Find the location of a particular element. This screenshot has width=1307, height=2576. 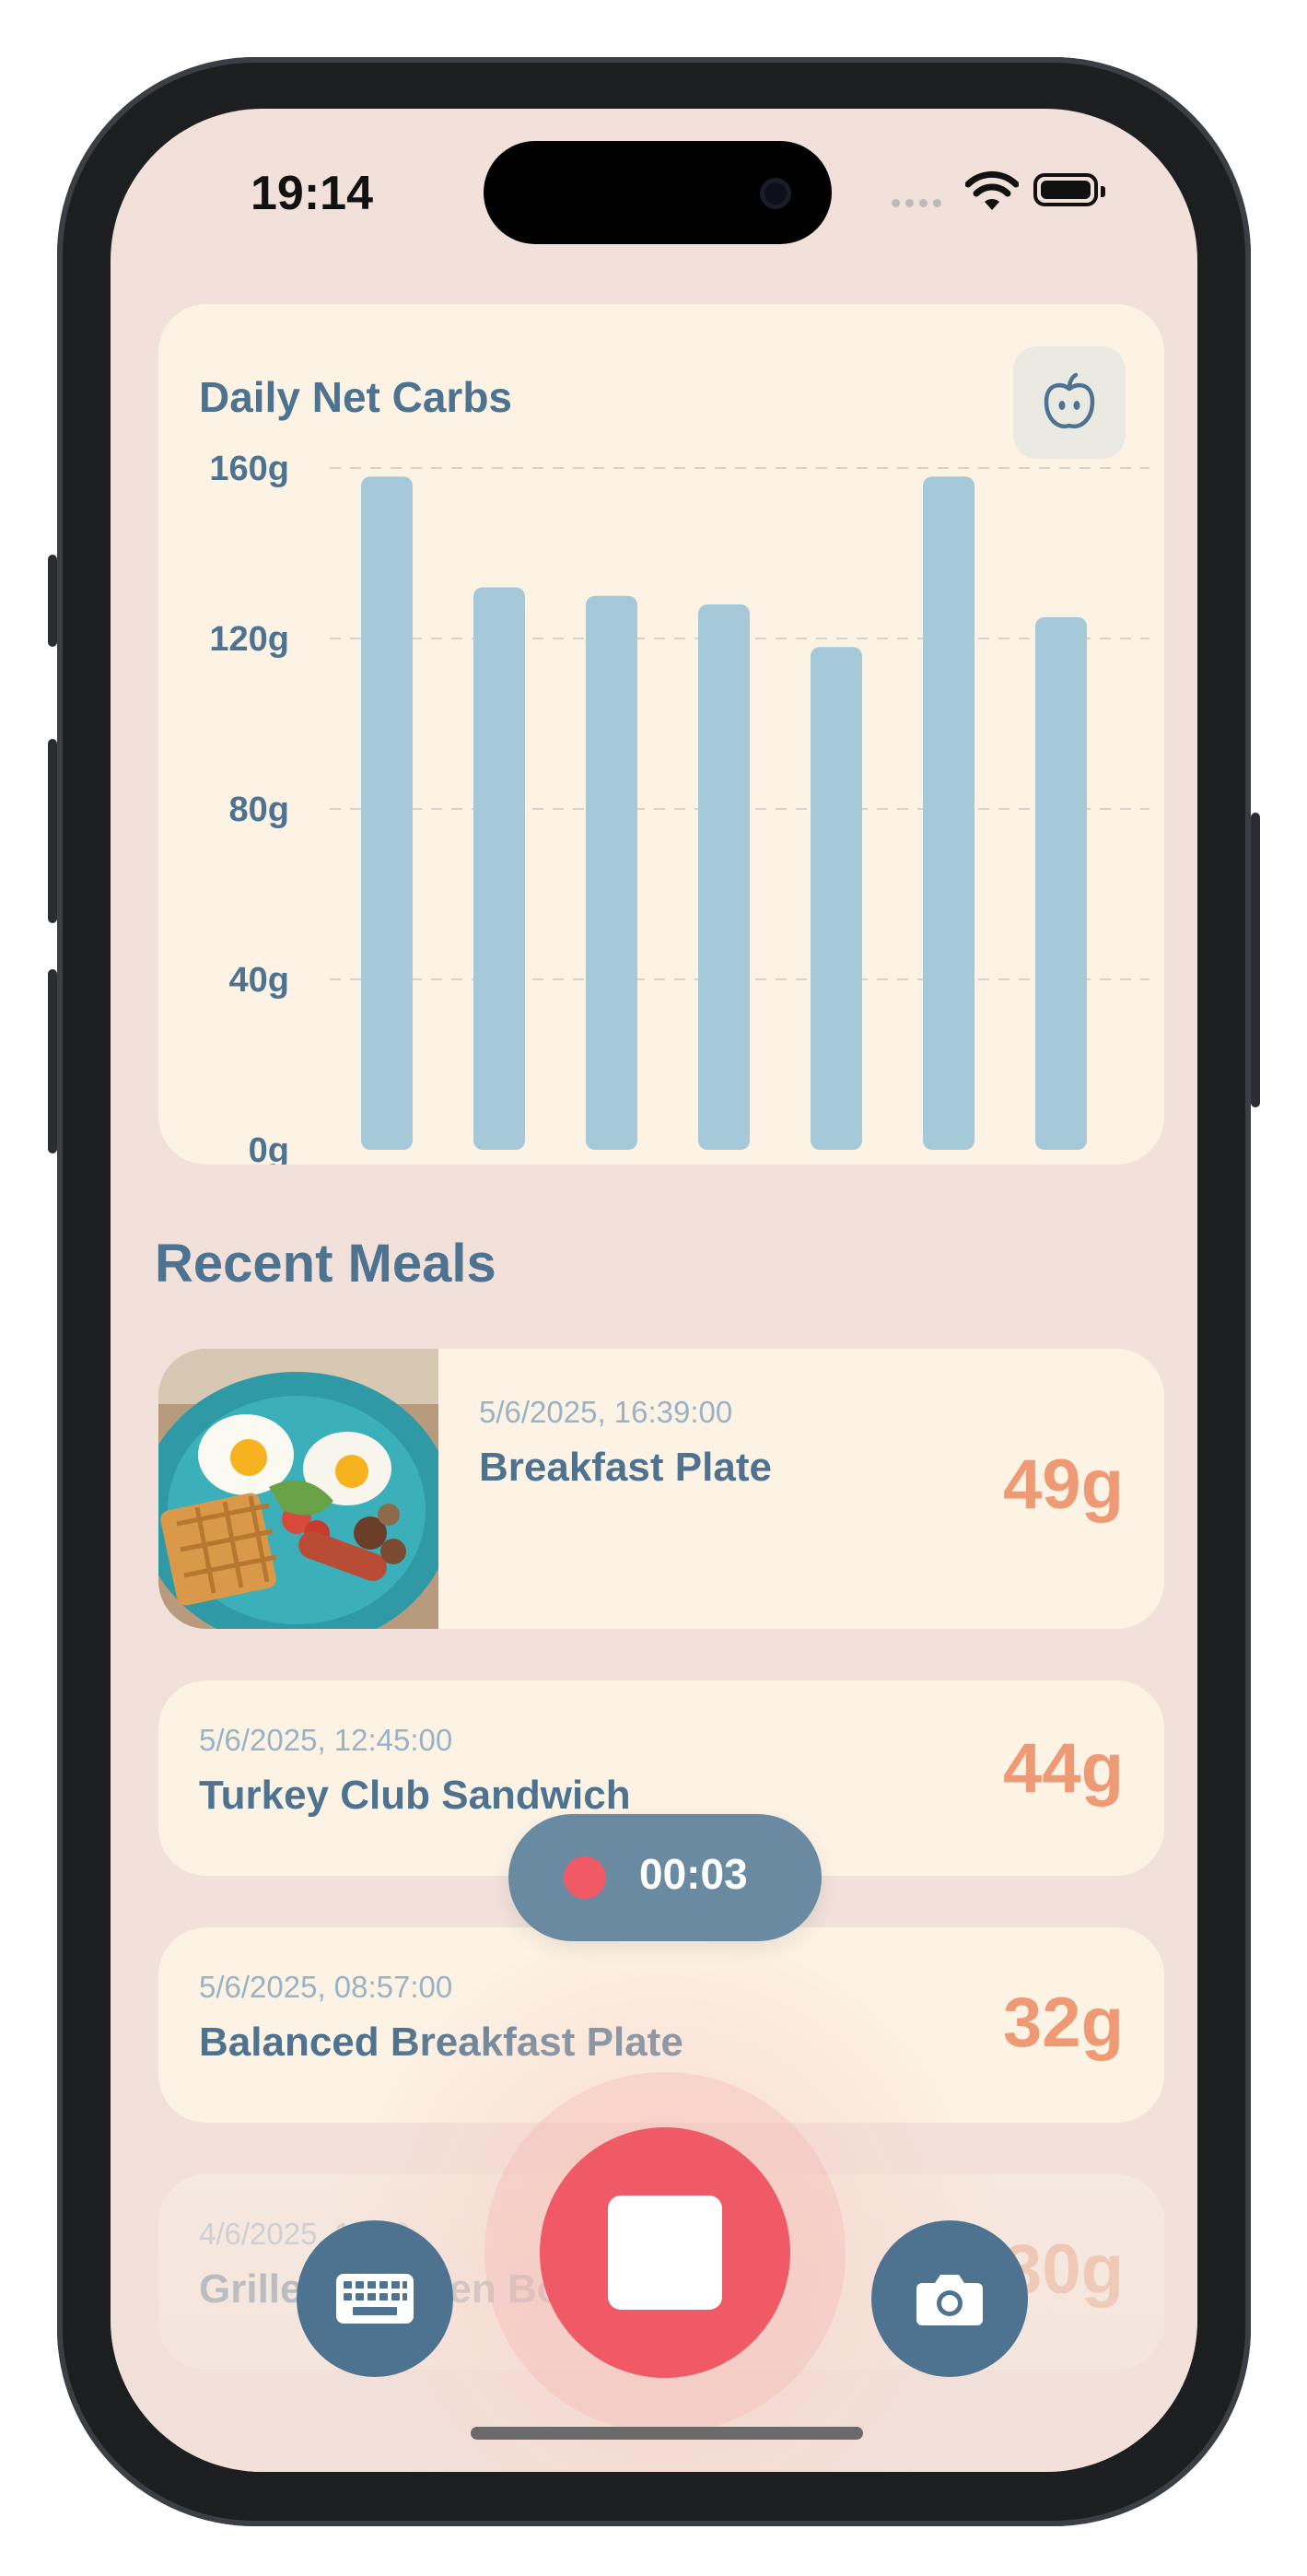

meal-card: 5/6/2025, 16:39:00 Breakfast Plate 49g is located at coordinates (661, 1489).